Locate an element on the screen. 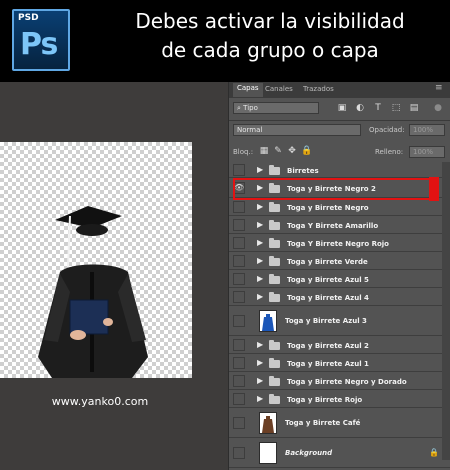  layer-row: ▶ Toga y Birrete Negro is located at coordinates (339, 207).